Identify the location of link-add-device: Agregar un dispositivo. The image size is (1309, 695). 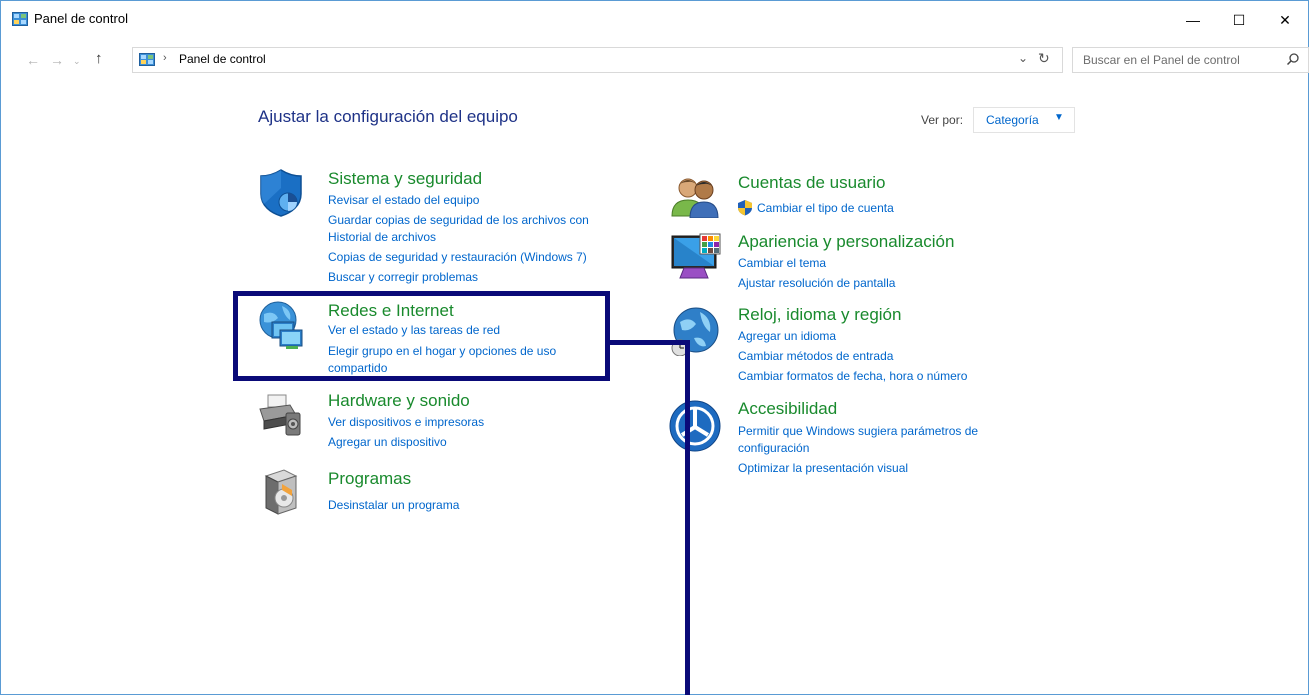
(387, 442).